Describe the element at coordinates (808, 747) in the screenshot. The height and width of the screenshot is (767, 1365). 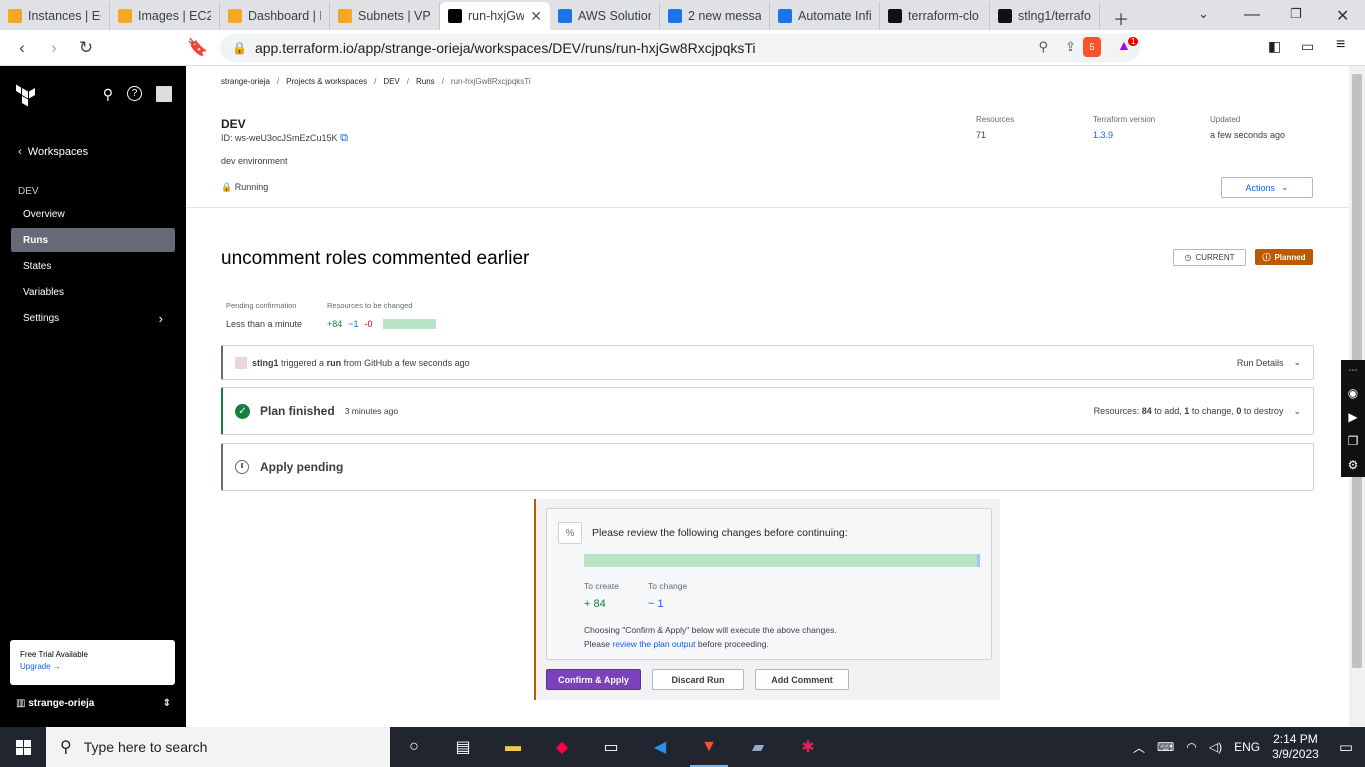
I see `slack-icon: ✱` at that location.